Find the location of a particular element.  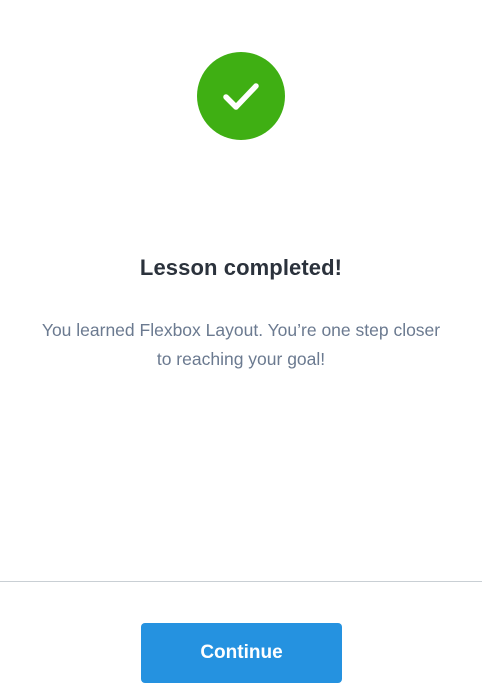

footer-divider is located at coordinates (241, 581).